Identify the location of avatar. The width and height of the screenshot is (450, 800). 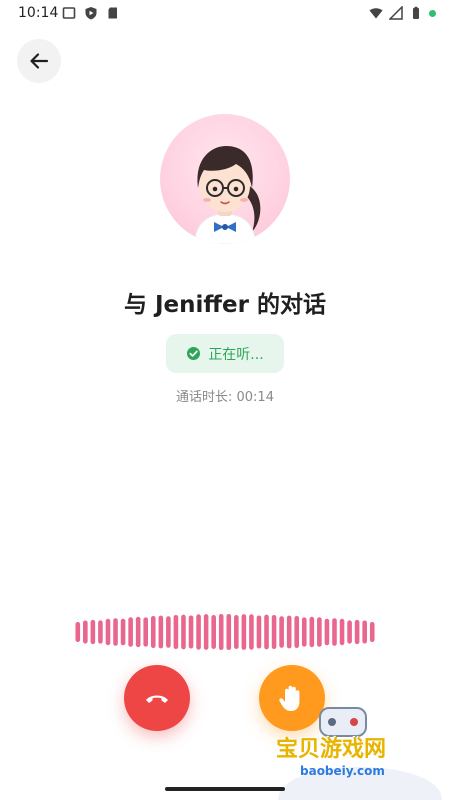
(225, 179).